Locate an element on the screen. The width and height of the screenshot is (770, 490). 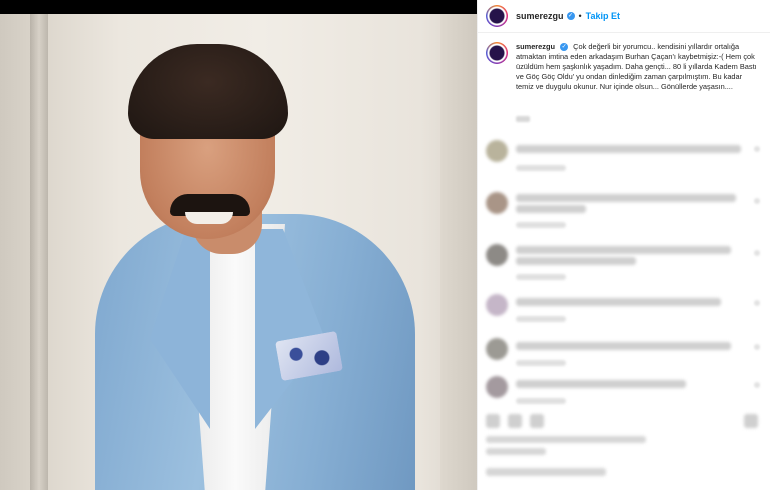
add-comment-input-blurred is located at coordinates (546, 472).